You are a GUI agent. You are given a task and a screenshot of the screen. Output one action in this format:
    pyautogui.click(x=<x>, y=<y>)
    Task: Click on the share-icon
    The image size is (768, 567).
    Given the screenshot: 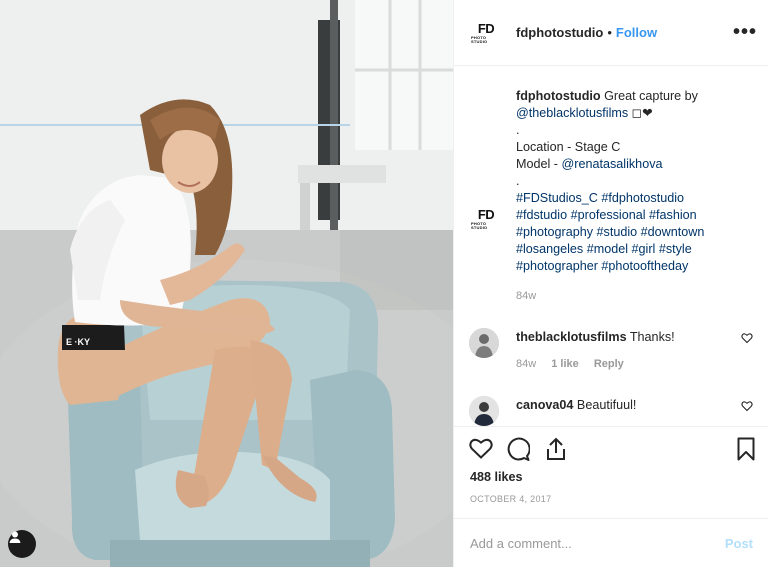 What is the action you would take?
    pyautogui.click(x=556, y=449)
    